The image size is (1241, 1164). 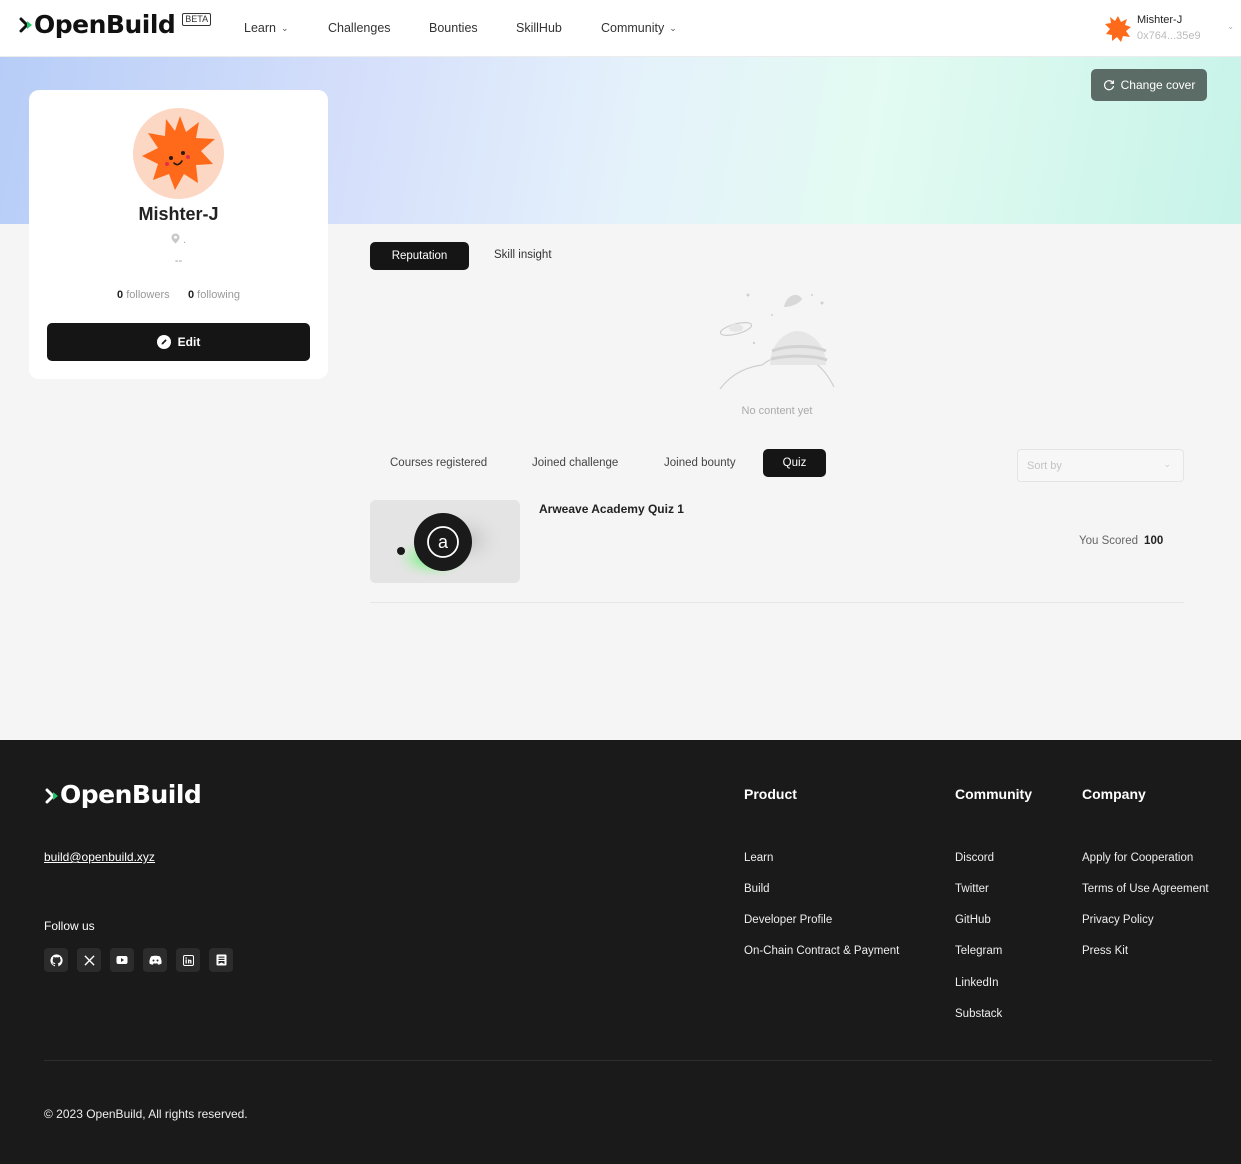 I want to click on arweave-logo-icon: a, so click(x=445, y=541).